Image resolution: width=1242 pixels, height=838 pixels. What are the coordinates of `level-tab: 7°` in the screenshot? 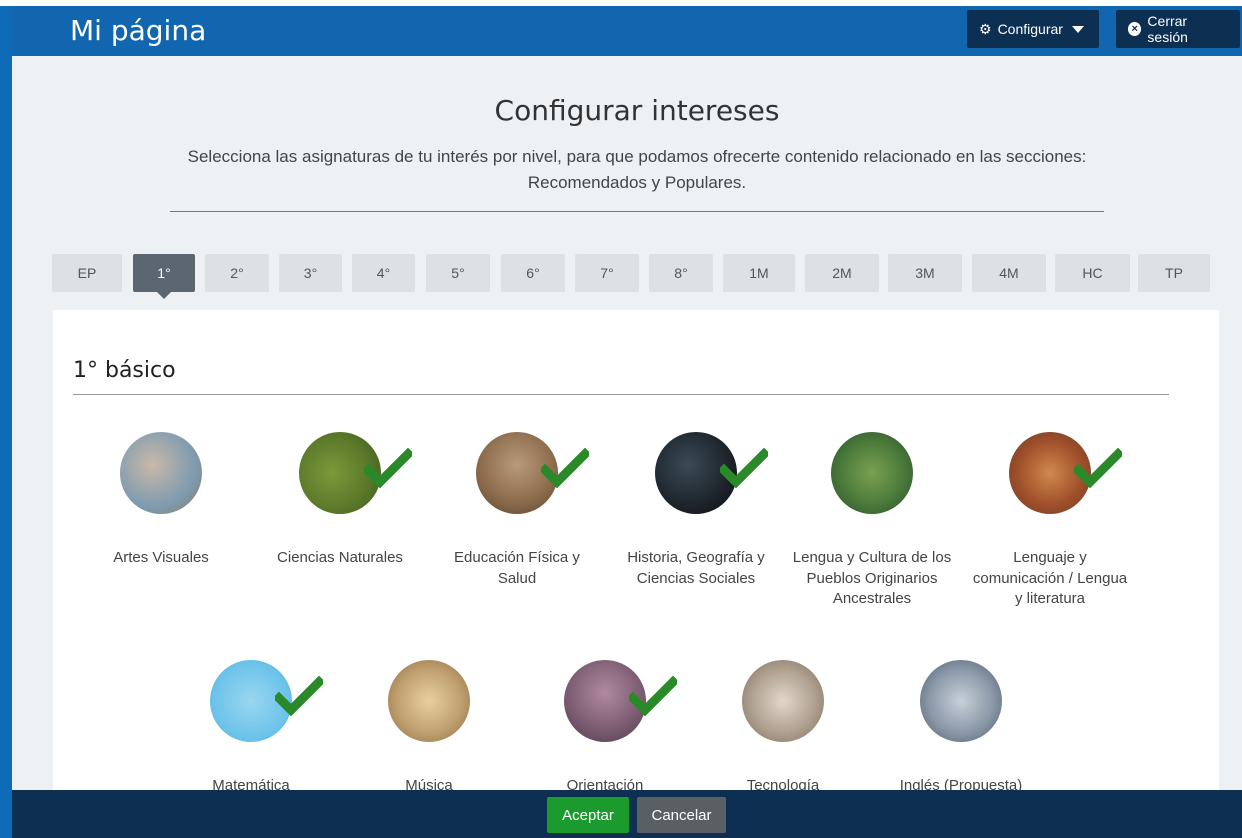 It's located at (607, 273).